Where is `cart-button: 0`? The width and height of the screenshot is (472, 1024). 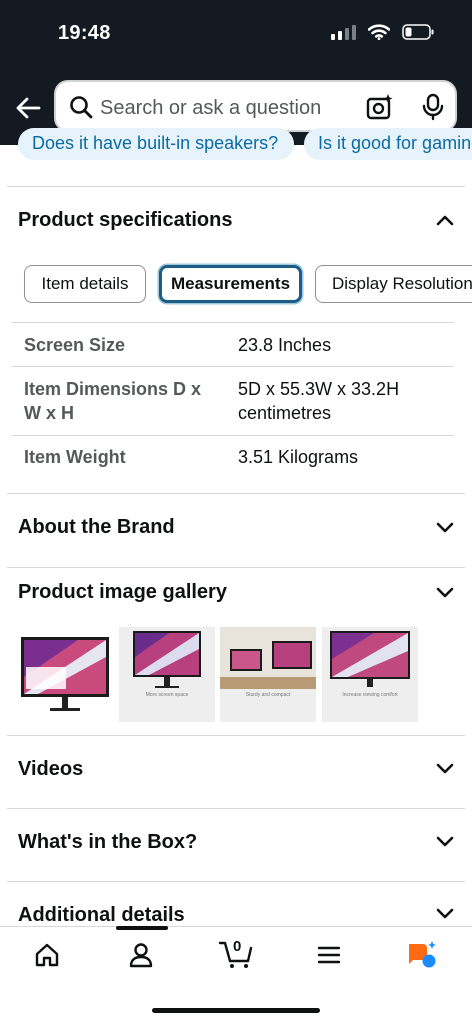
cart-button: 0 is located at coordinates (236, 953).